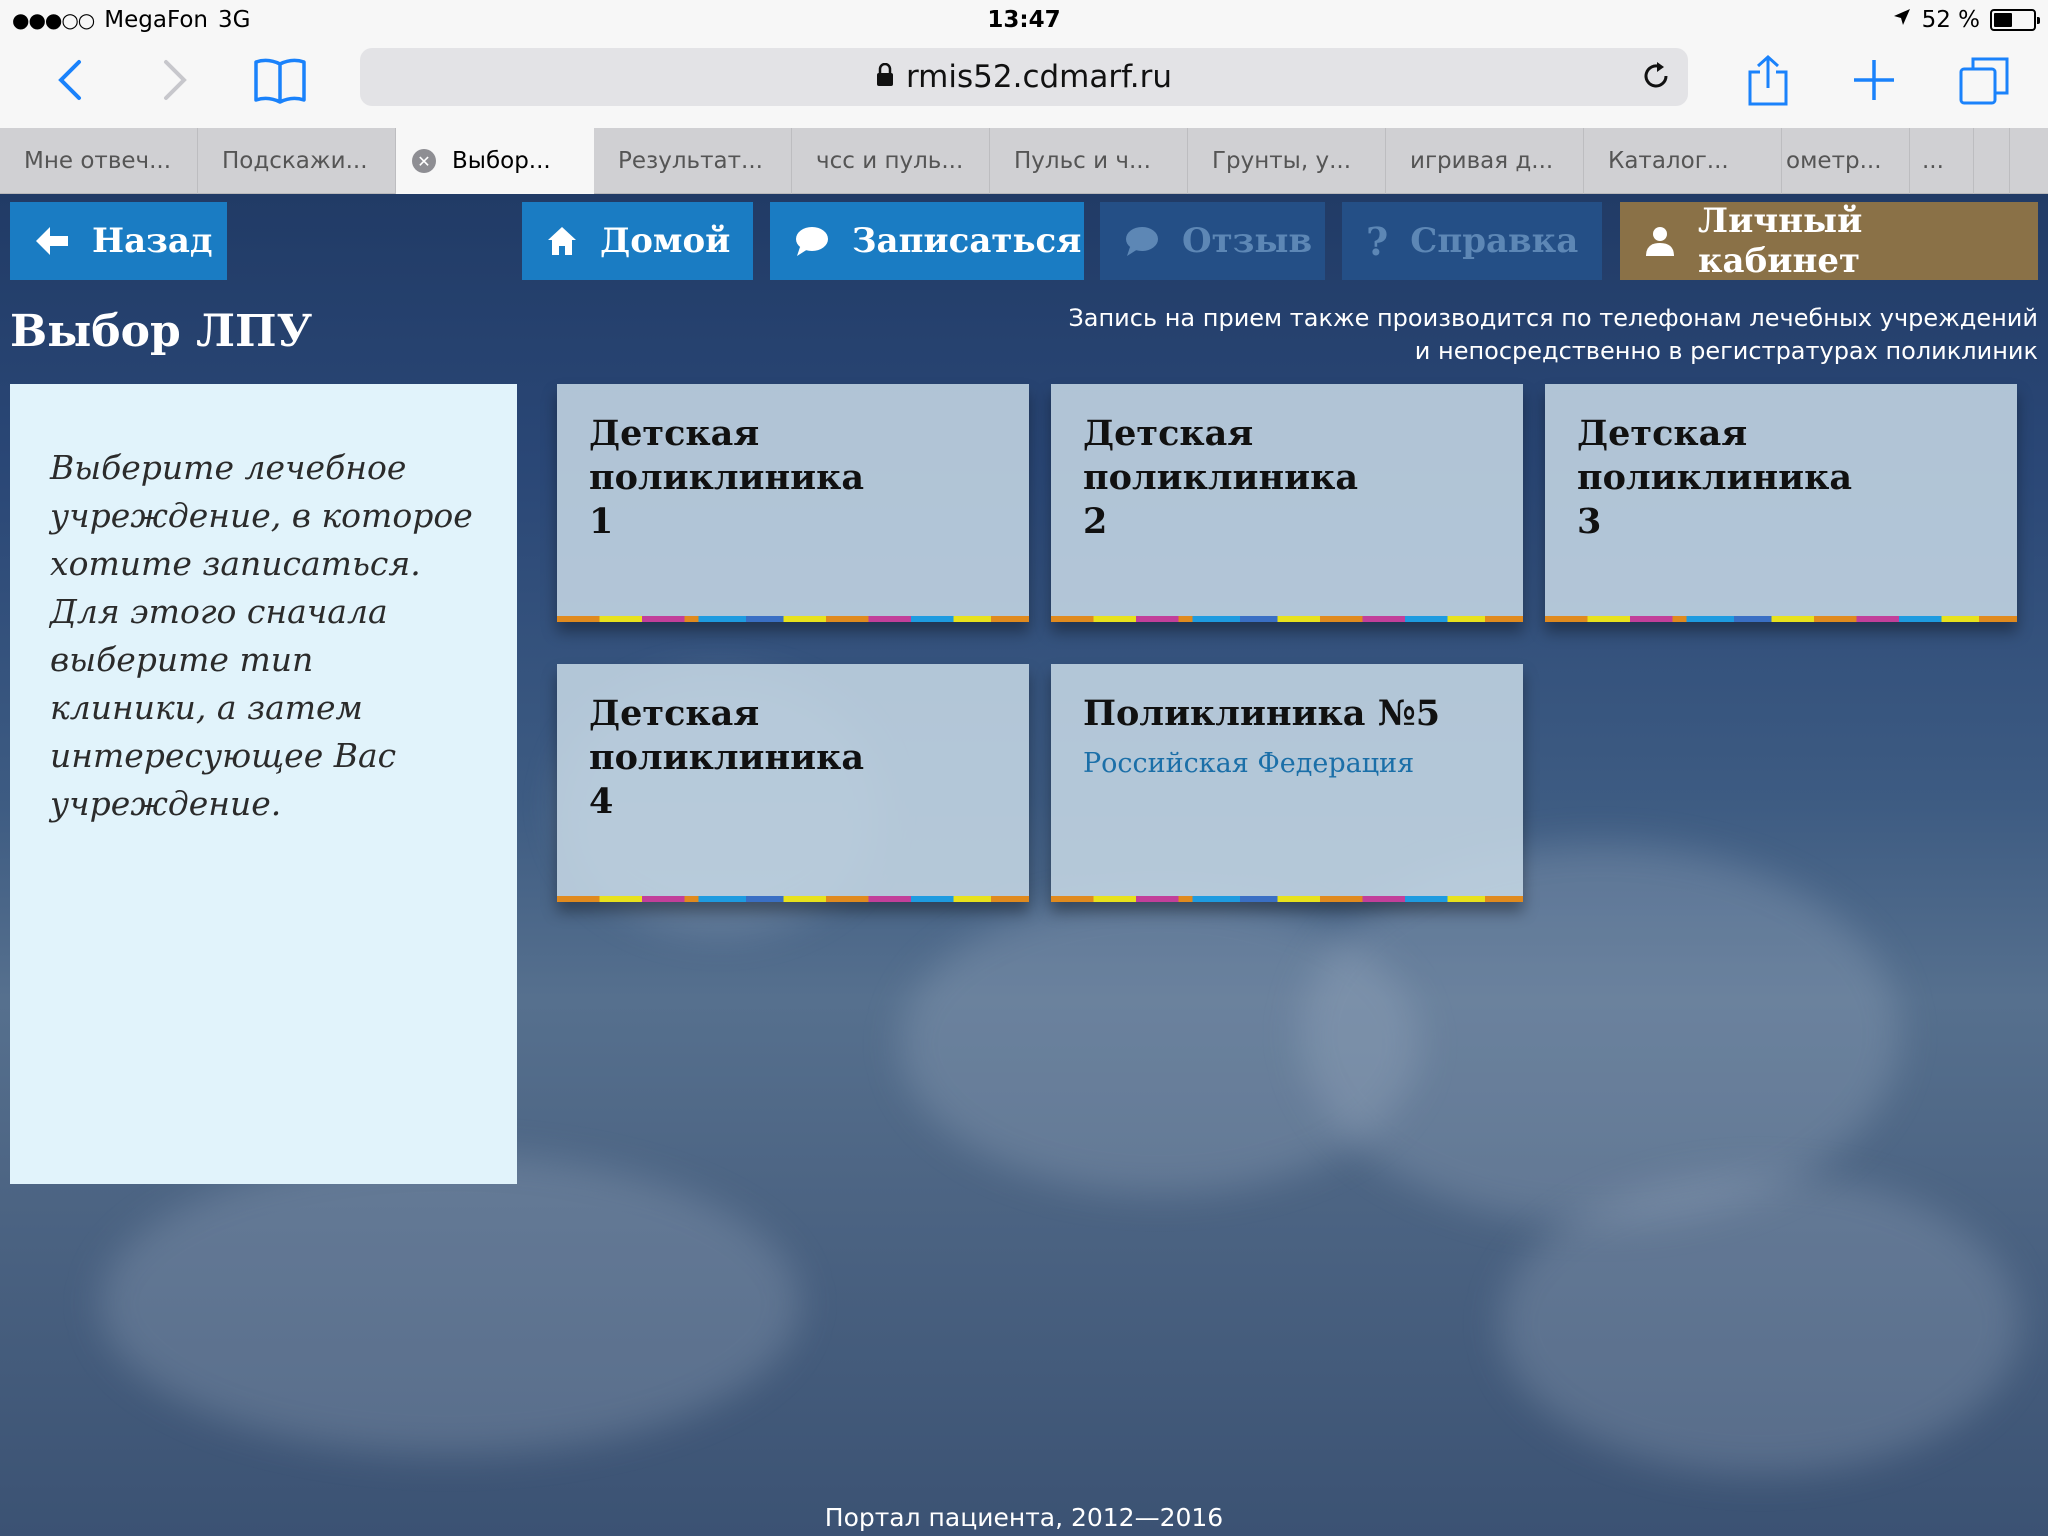  I want to click on clinic-name: Детская поликлиника 2, so click(1287, 478).